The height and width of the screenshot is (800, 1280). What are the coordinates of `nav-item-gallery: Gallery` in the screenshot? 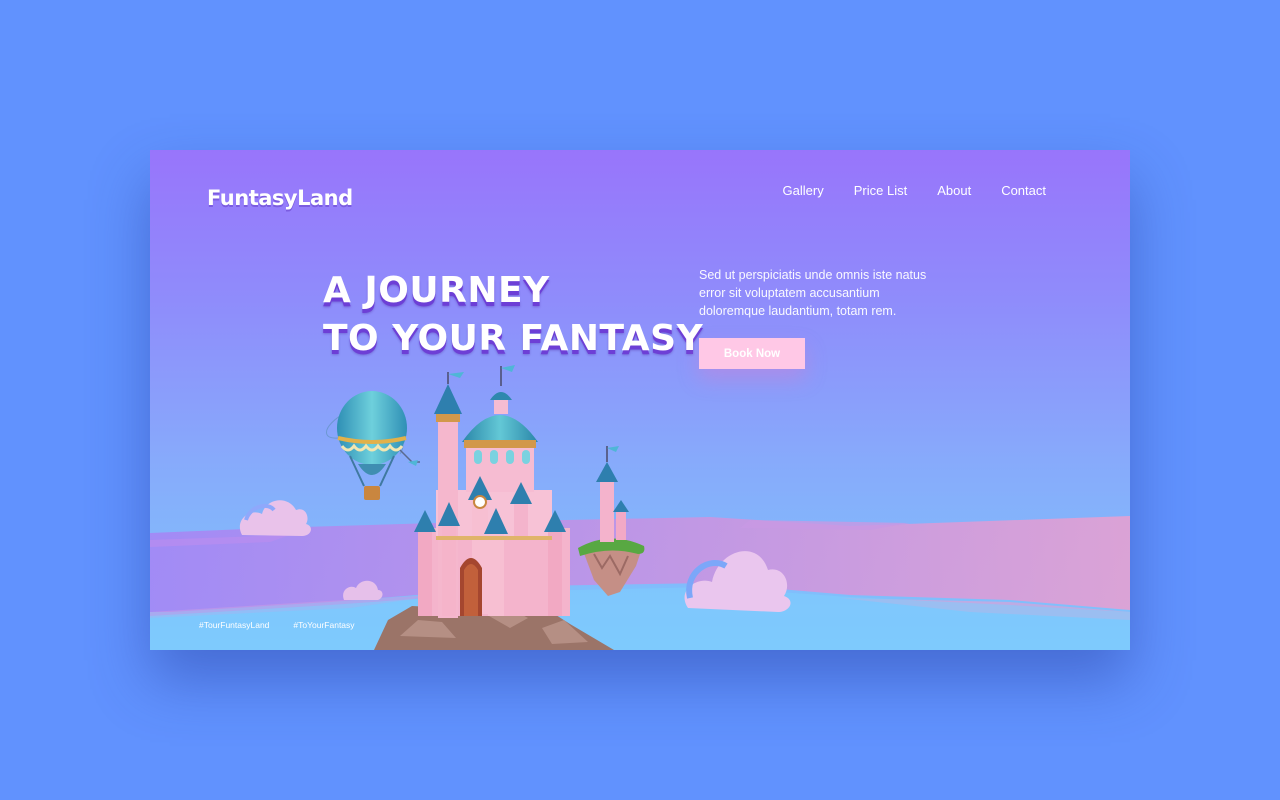 It's located at (803, 190).